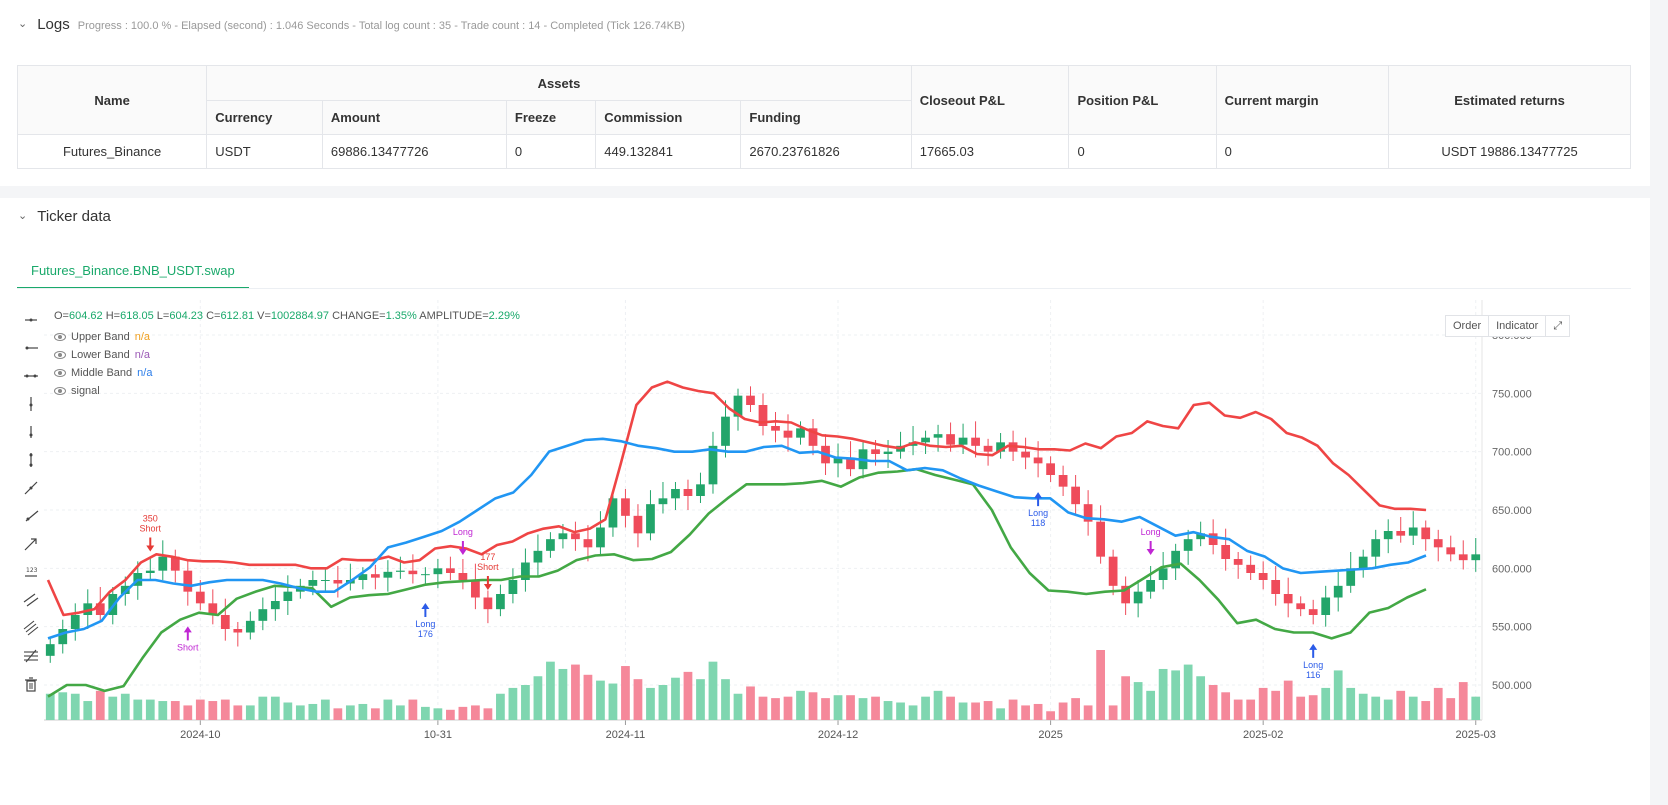 Image resolution: width=1668 pixels, height=805 pixels. I want to click on signal-label: 177, so click(487, 557).